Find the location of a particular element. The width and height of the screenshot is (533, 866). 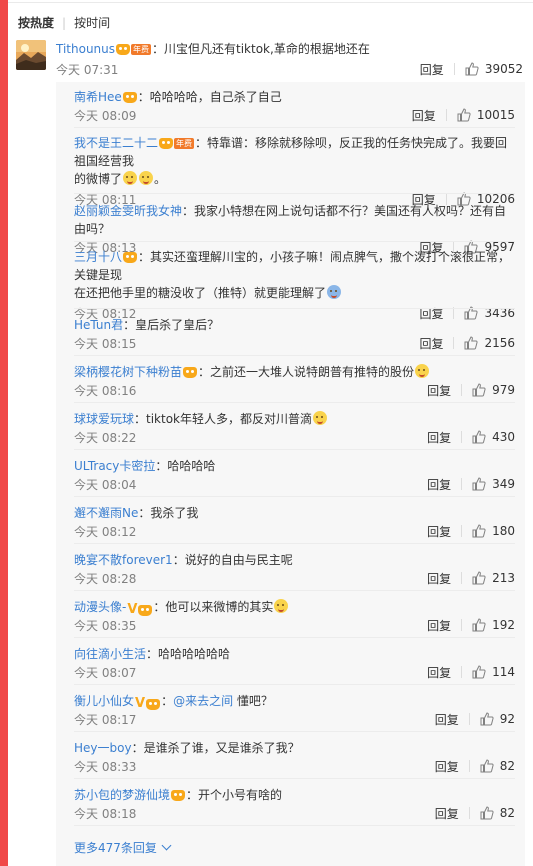

like-count: 10015 is located at coordinates (495, 115).